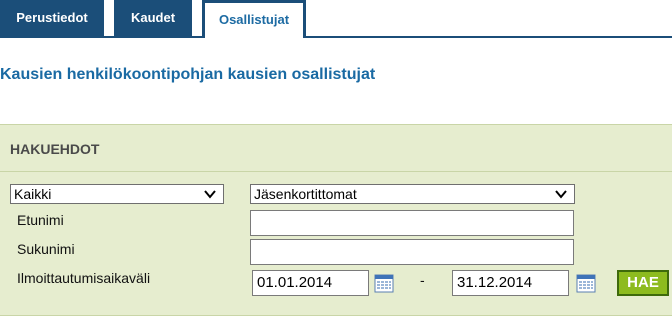  Describe the element at coordinates (55, 149) in the screenshot. I see `search-panel-title: HAKUEHDOT` at that location.